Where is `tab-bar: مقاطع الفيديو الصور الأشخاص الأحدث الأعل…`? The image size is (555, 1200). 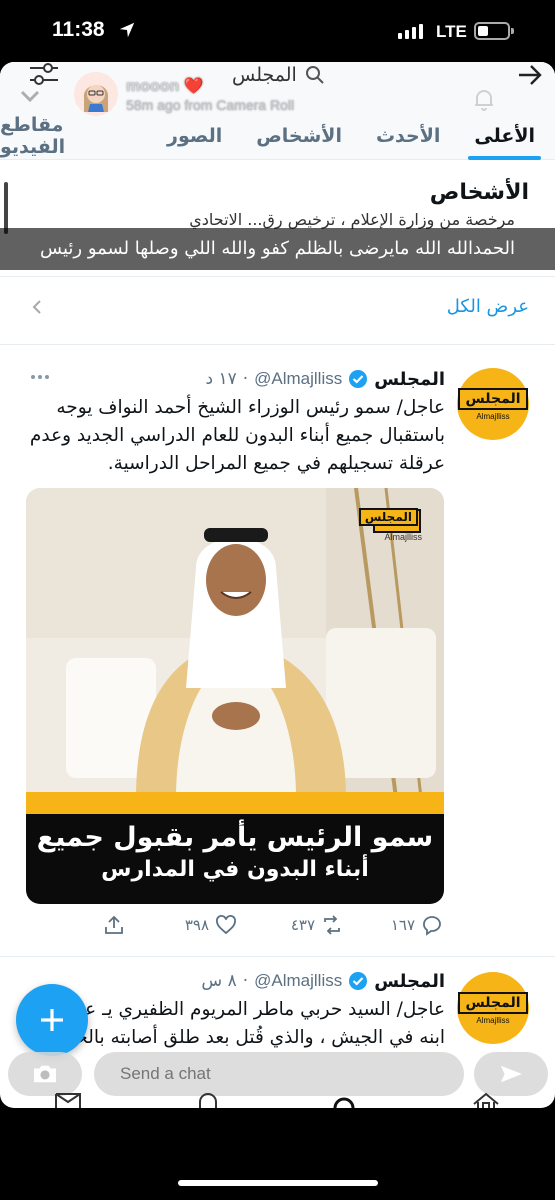 tab-bar: مقاطع الفيديو الصور الأشخاص الأحدث الأعل… is located at coordinates (277, 136).